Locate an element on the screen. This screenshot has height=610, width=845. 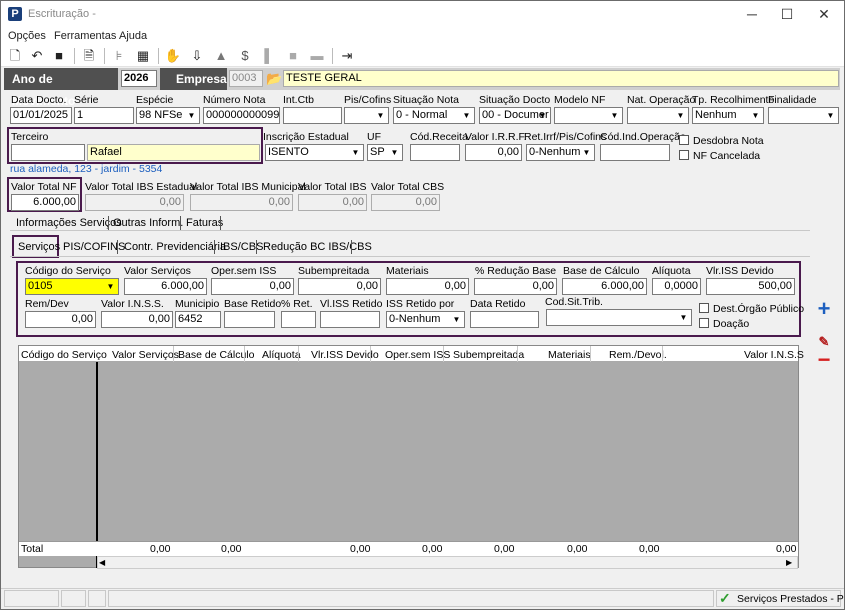
valor-total-nf-field: 6.000,00 is located at coordinates (45, 202).